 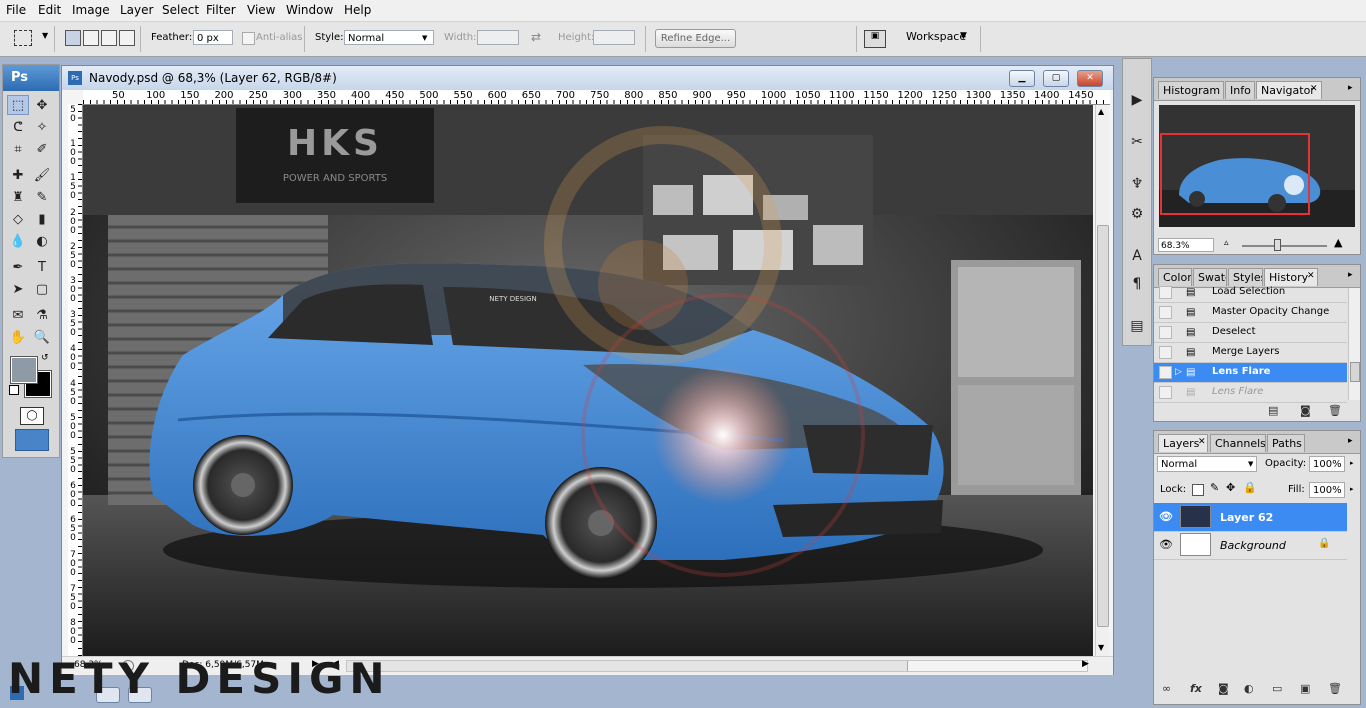 I want to click on brush-tool-icon: 🖌, so click(x=42, y=175).